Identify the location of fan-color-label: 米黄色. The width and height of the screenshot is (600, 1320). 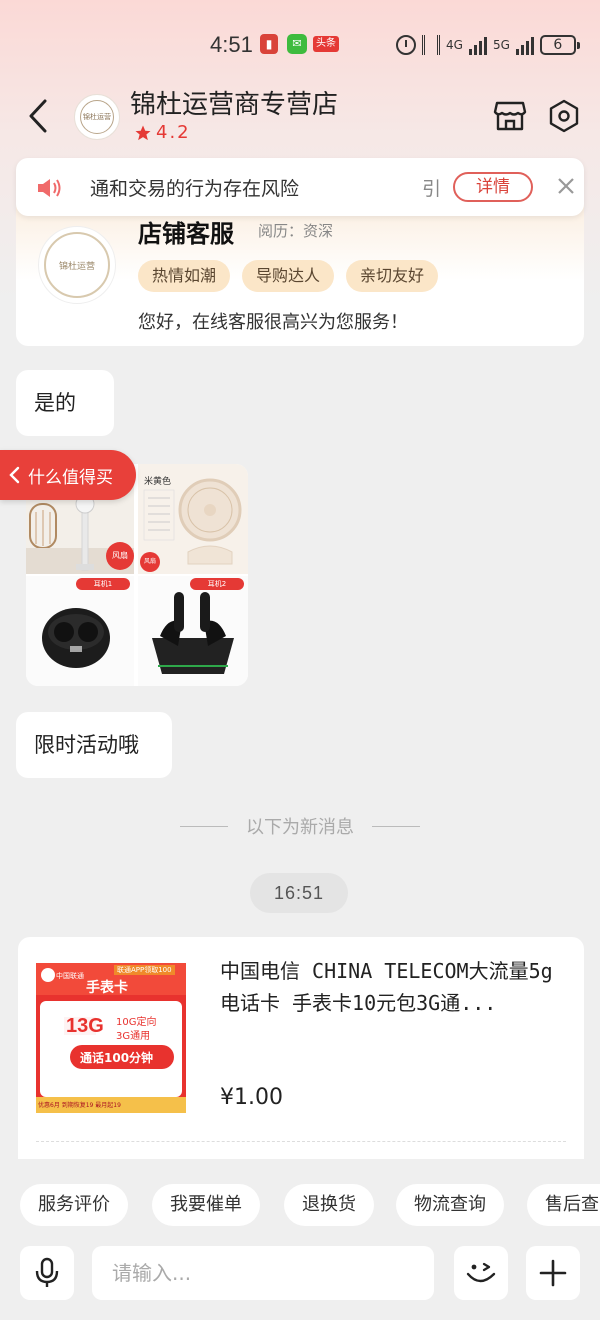
(158, 482).